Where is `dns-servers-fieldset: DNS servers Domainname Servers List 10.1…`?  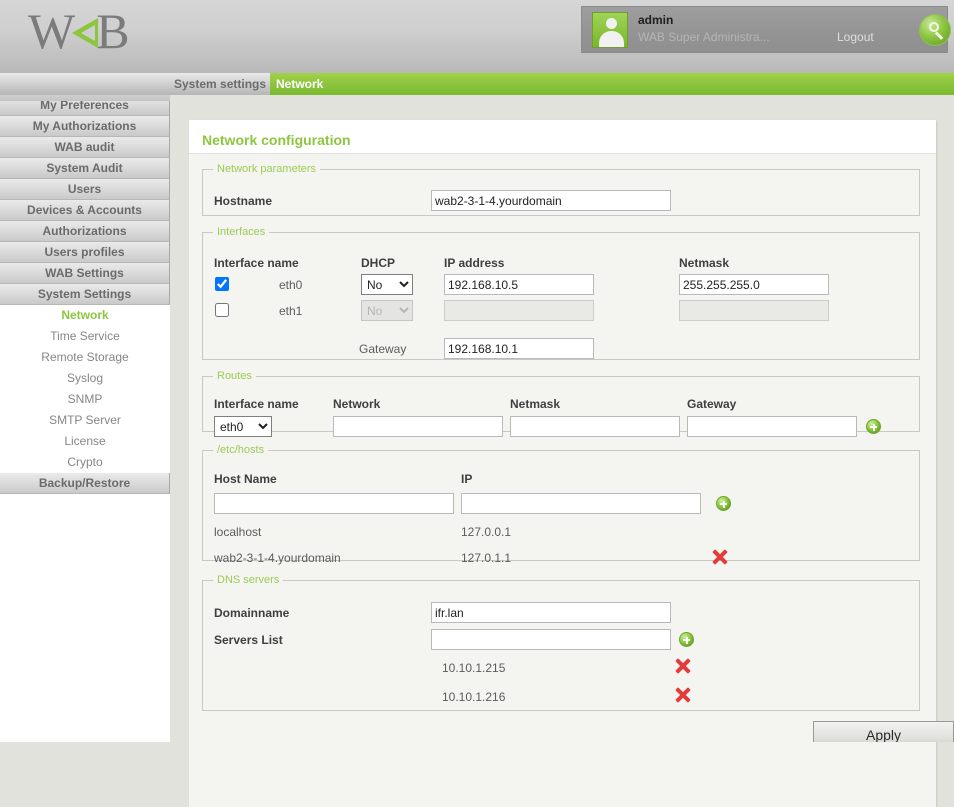 dns-servers-fieldset: DNS servers Domainname Servers List 10.1… is located at coordinates (561, 642).